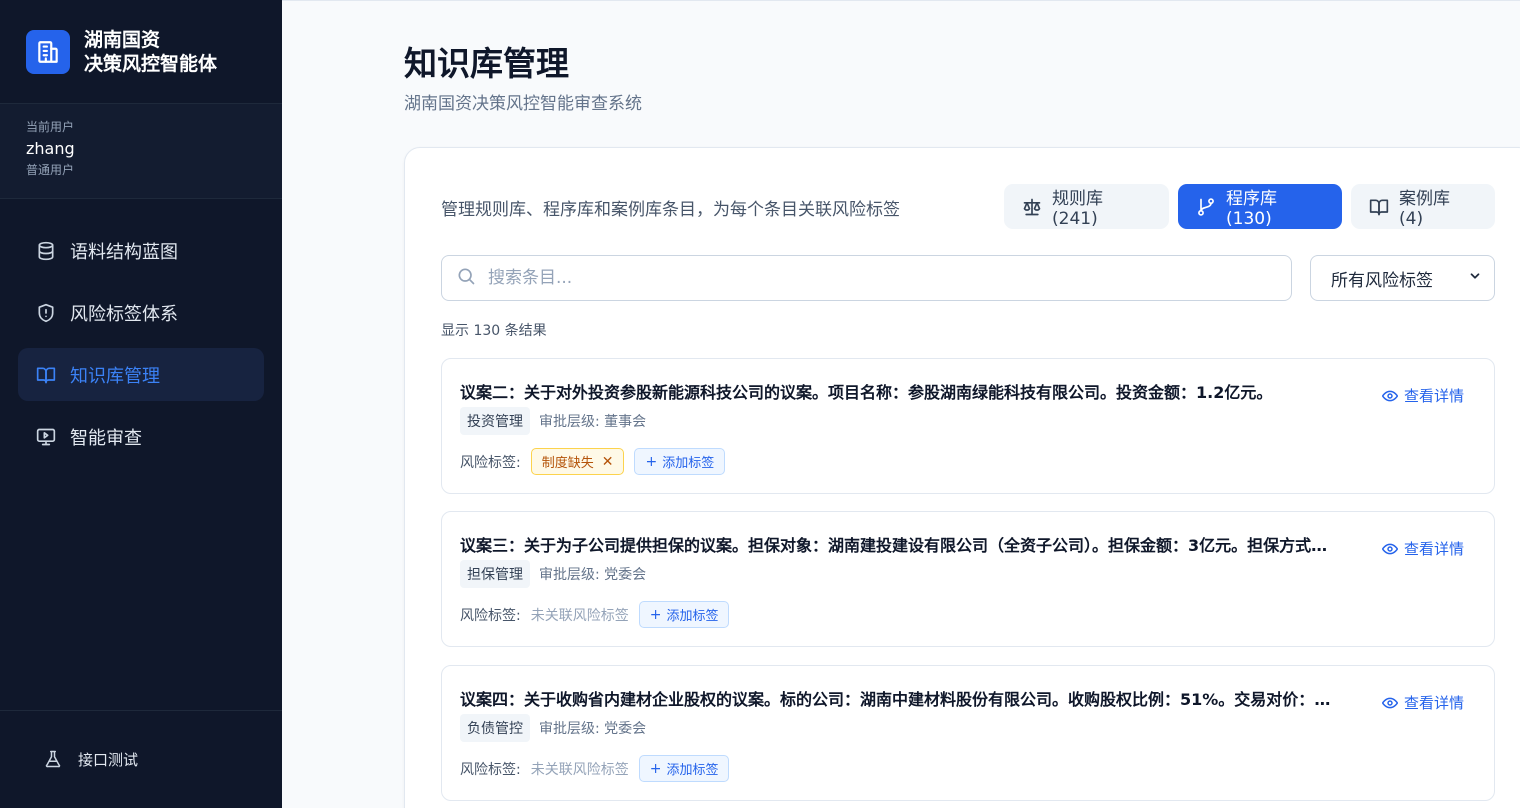  I want to click on remove-tag-icon: ✕, so click(608, 462).